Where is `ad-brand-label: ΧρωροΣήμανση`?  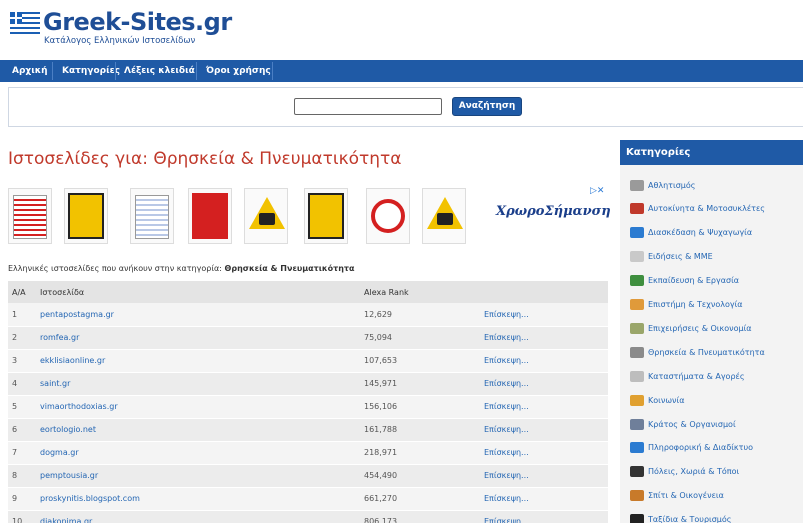
ad-brand-label: ΧρωροΣήμανση is located at coordinates (553, 211).